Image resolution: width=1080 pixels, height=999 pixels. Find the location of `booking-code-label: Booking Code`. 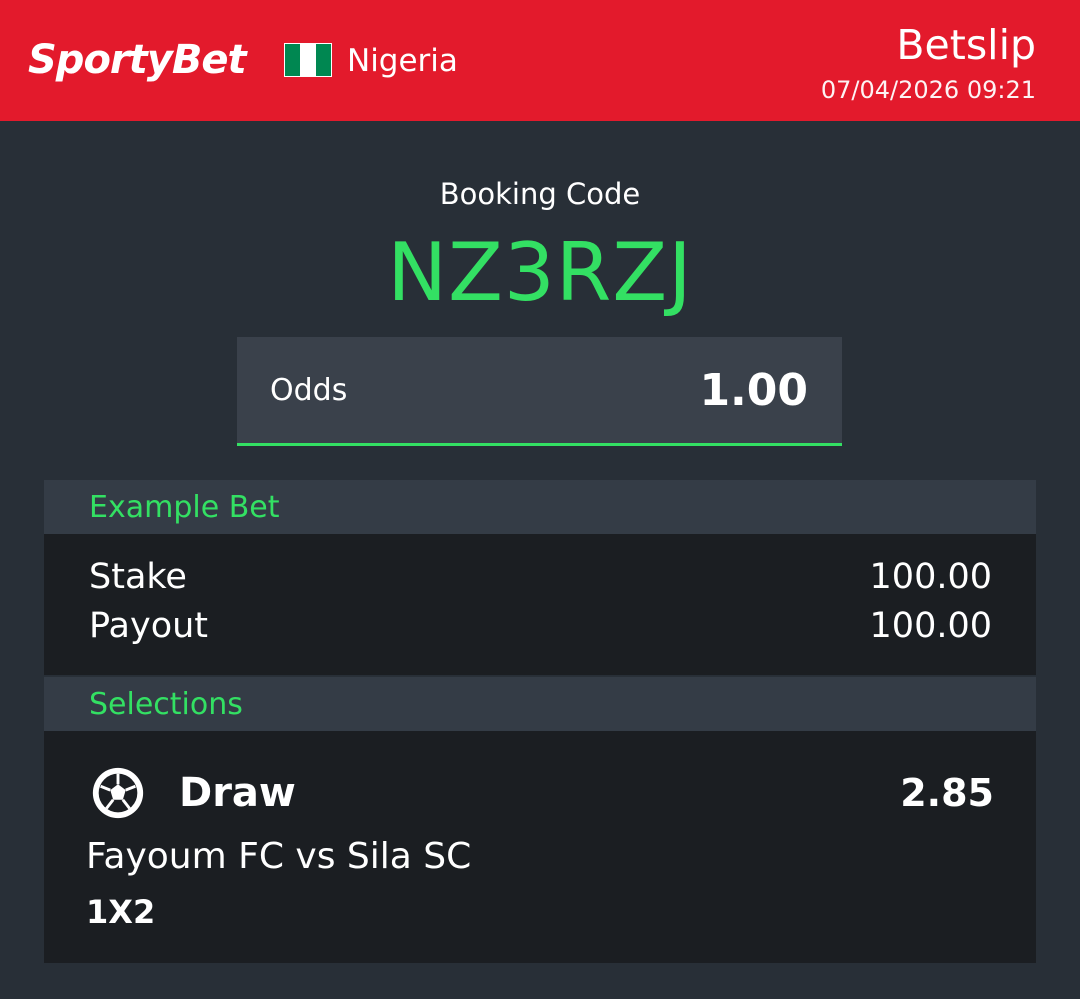

booking-code-label: Booking Code is located at coordinates (540, 194).